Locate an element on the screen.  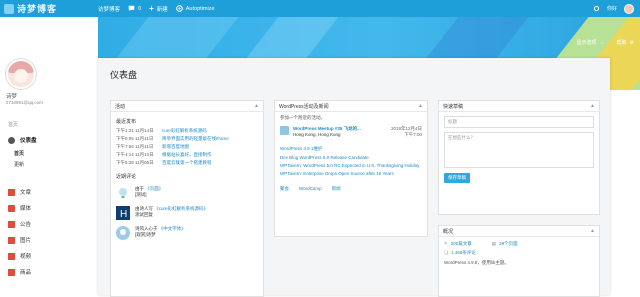
post-time: 下午7:56 11月11日 is located at coordinates (135, 146).